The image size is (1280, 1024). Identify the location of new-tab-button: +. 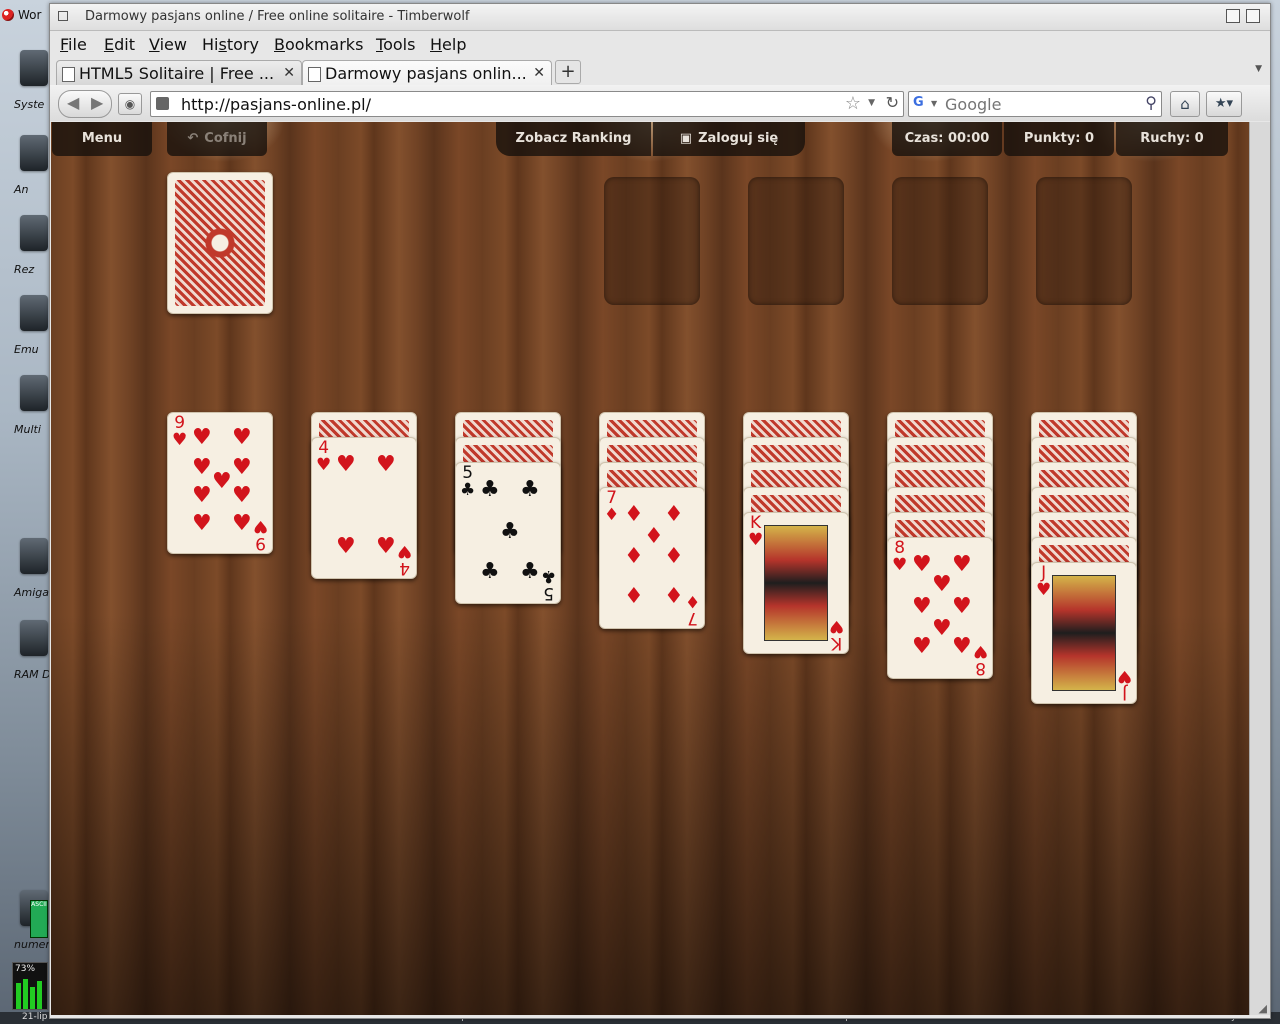
(568, 72).